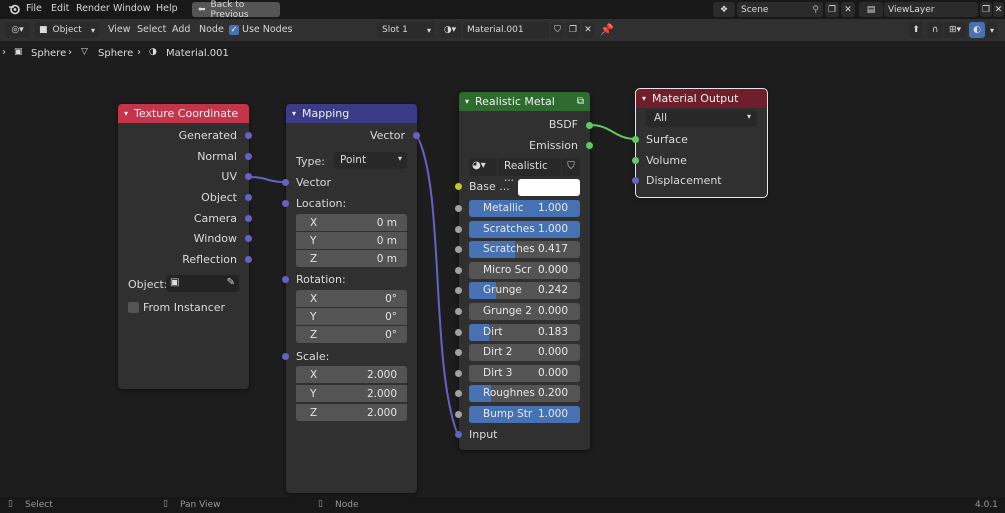 The width and height of the screenshot is (1005, 513). I want to click on slider-row: Micro Scr 0.000, so click(524, 270).